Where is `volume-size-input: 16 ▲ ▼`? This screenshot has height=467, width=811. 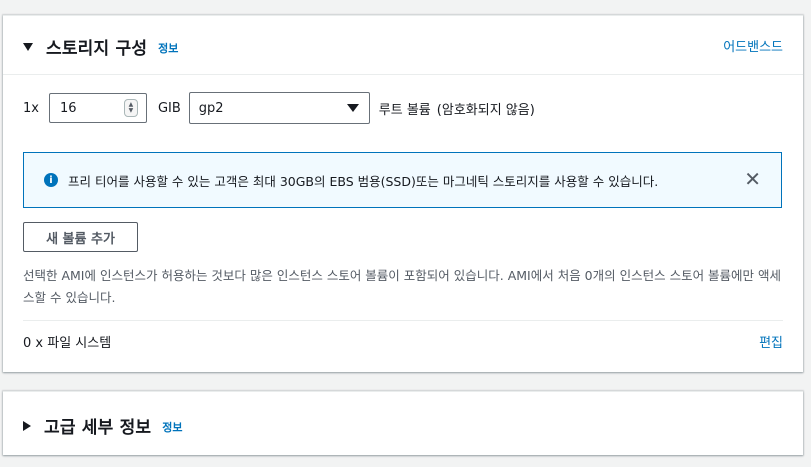 volume-size-input: 16 ▲ ▼ is located at coordinates (97, 108).